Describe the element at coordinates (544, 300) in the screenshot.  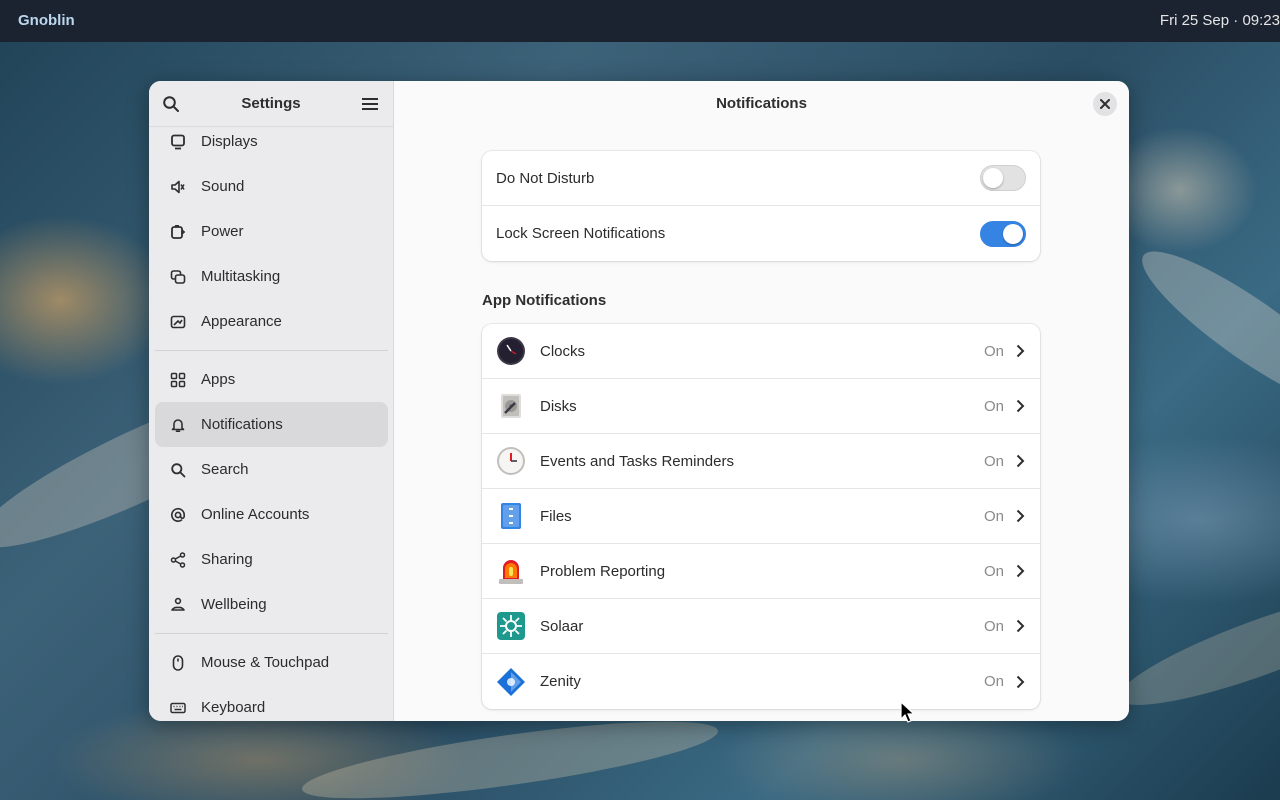
I see `app-notifications-heading: App Notifications` at that location.